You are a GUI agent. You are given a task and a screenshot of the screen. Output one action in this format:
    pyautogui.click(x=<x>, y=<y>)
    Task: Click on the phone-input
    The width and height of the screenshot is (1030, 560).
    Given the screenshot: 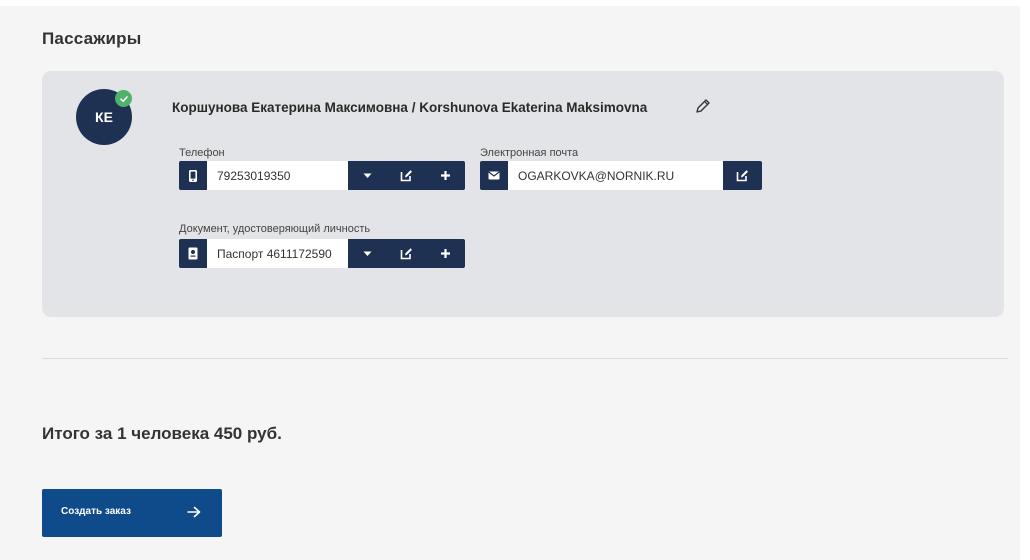 What is the action you would take?
    pyautogui.click(x=277, y=175)
    